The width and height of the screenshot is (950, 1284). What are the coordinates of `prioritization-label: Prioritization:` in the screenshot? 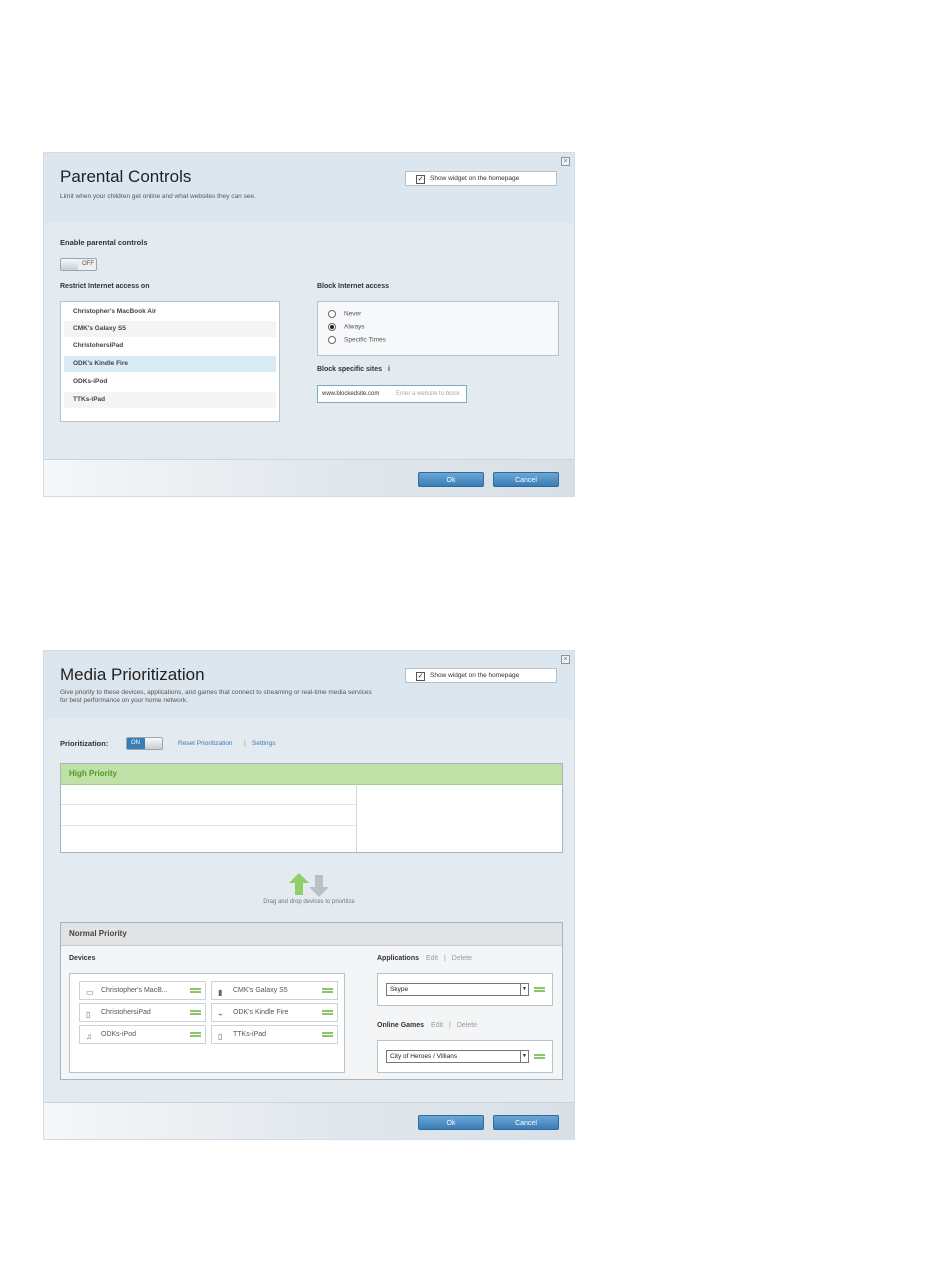 It's located at (84, 743).